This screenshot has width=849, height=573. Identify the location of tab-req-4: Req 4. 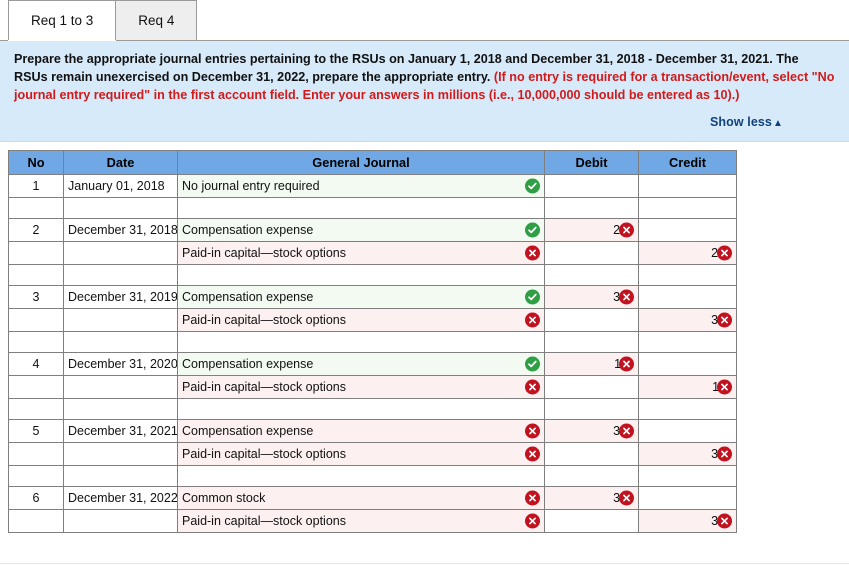
(156, 20).